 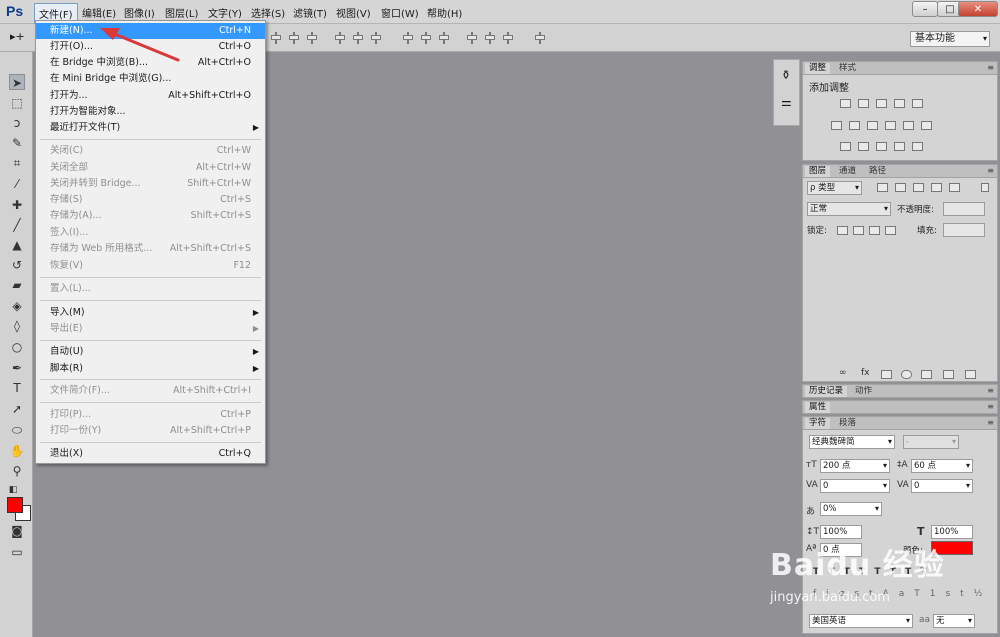 I want to click on threshold-icon, so click(x=881, y=146).